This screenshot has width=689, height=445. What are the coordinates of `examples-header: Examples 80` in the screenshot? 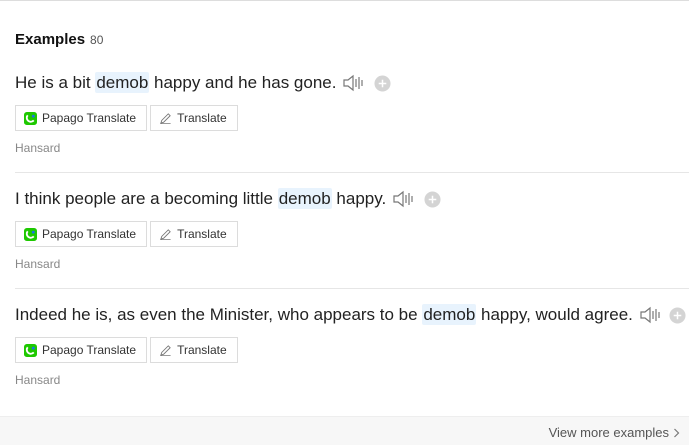 It's located at (59, 39).